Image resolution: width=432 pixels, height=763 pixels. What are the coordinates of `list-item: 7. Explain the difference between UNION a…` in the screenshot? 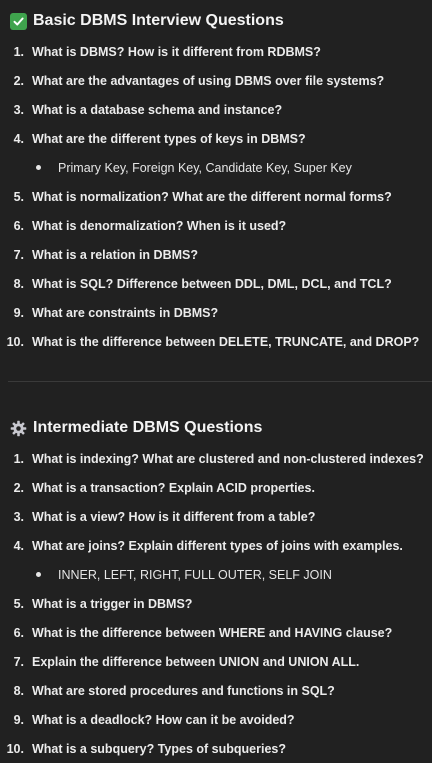 It's located at (186, 661).